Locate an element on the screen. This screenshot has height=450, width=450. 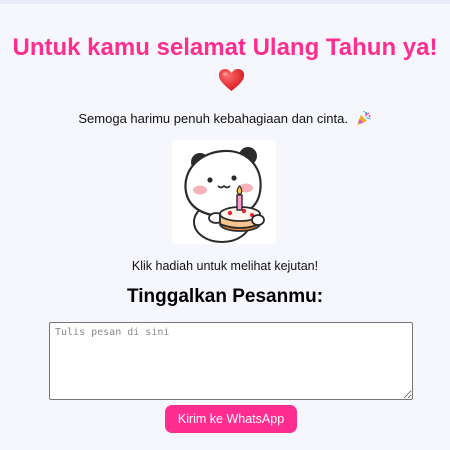
message-input is located at coordinates (231, 361).